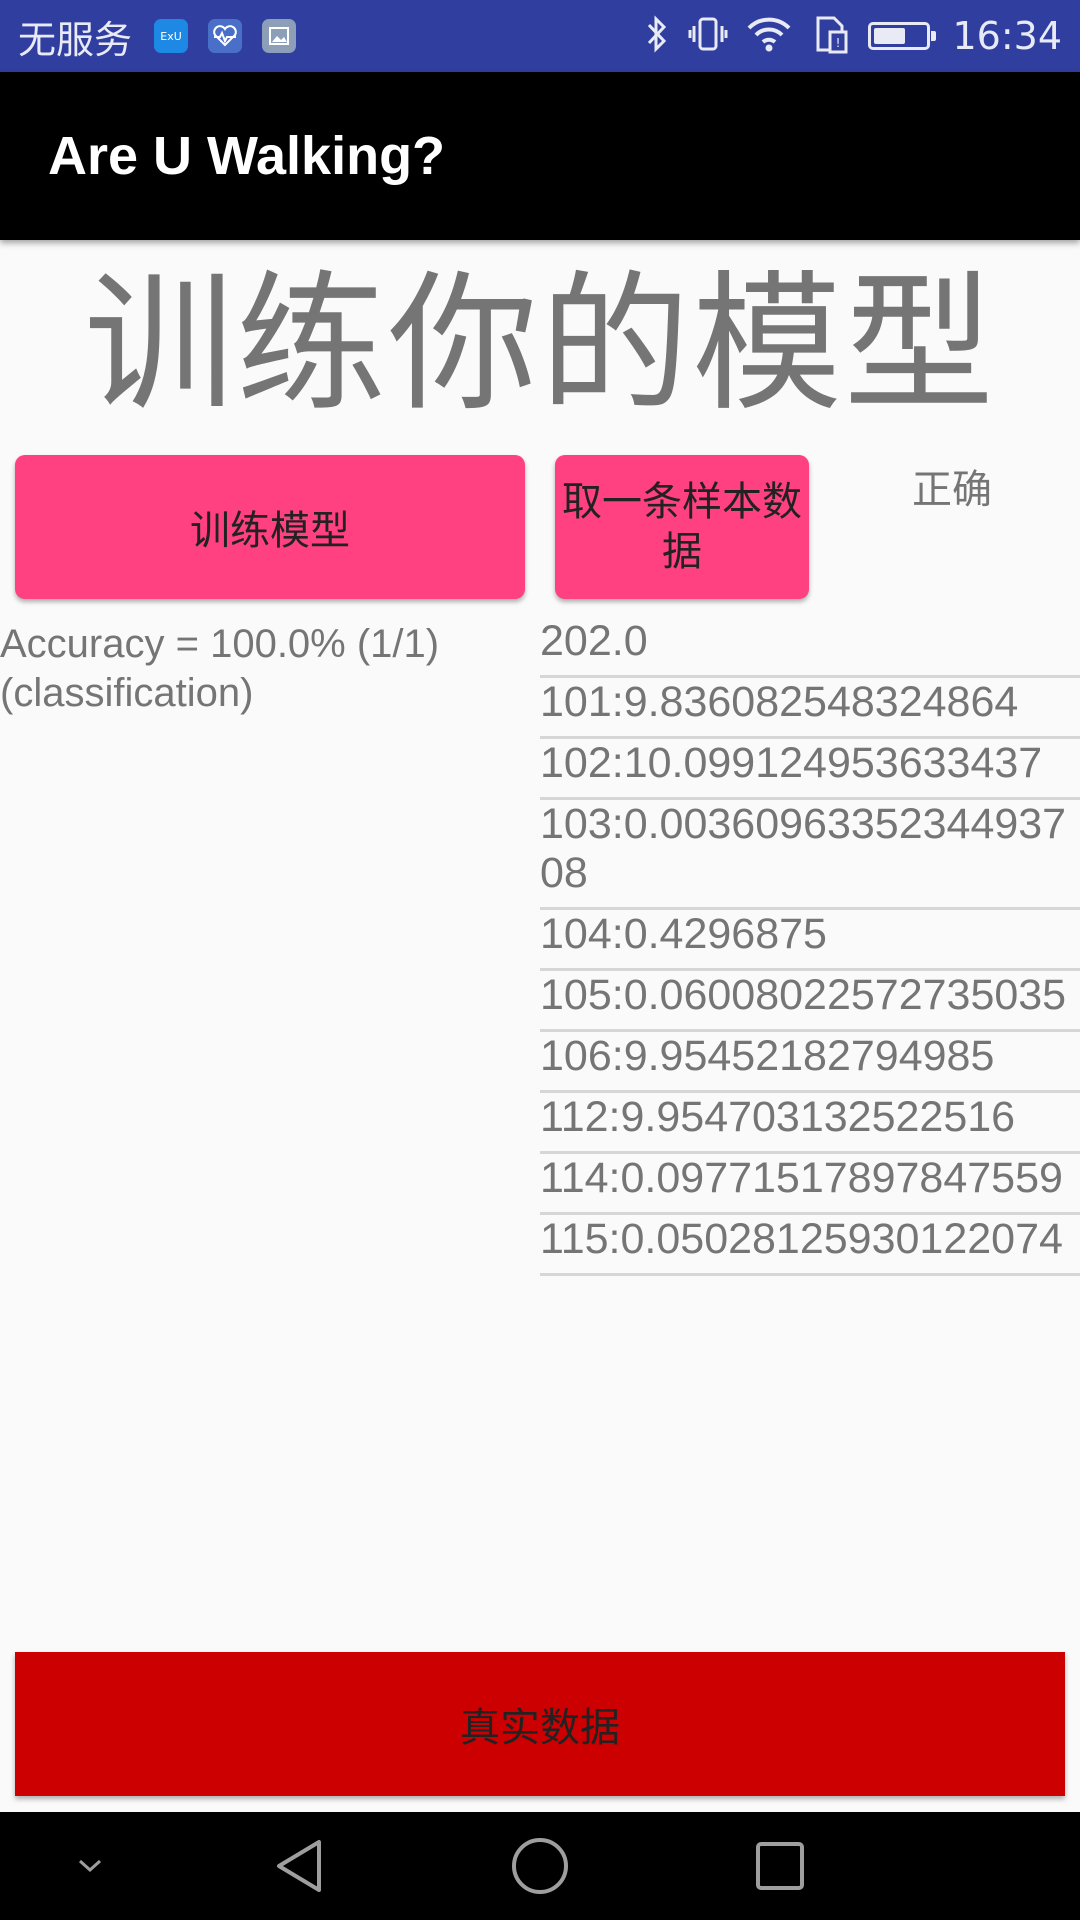  I want to click on data-row: 115:0.05028125930122074, so click(810, 1245).